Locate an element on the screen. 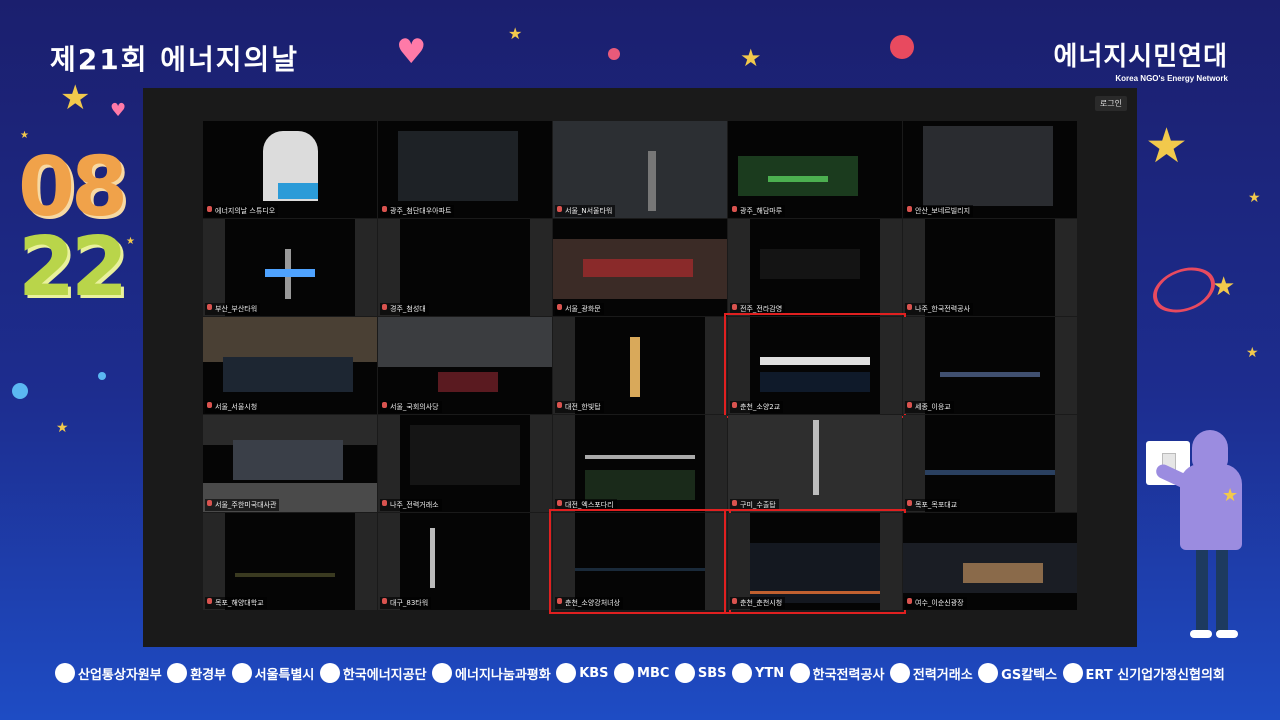 The height and width of the screenshot is (720, 1280). participant-name: 춘천_소양강처녀상 is located at coordinates (589, 603).